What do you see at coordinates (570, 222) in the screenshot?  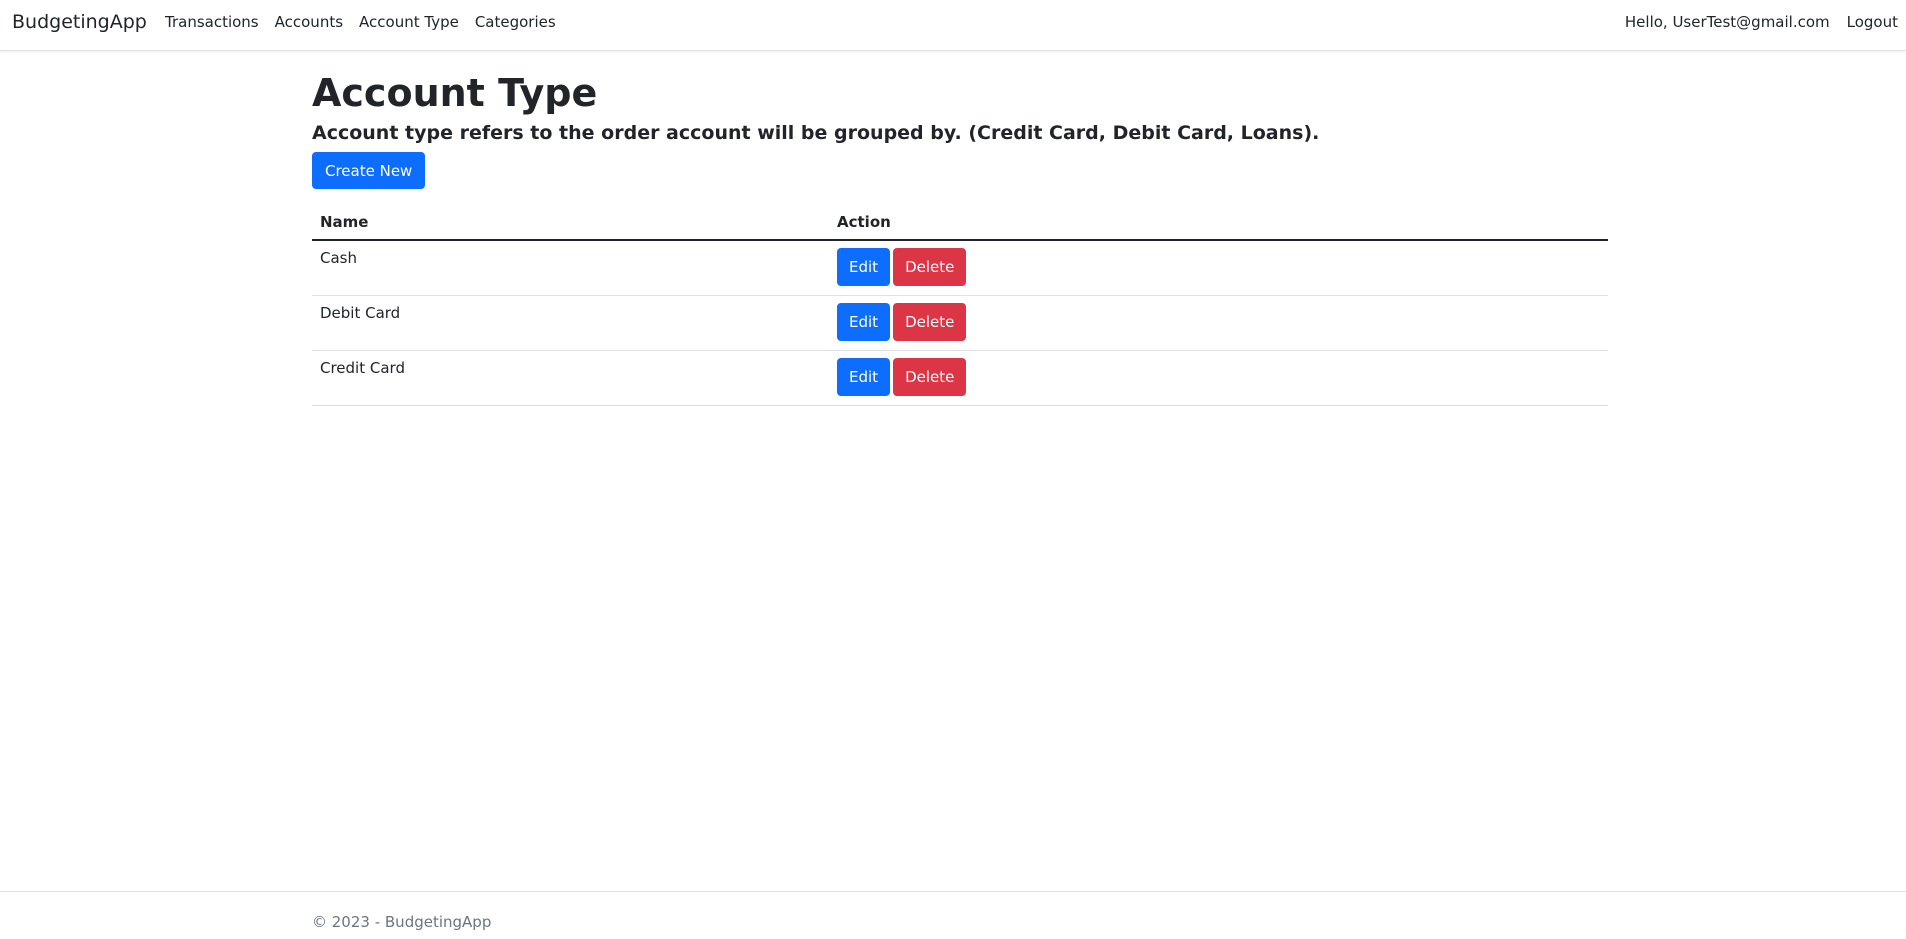 I see `column-header-name: Name` at bounding box center [570, 222].